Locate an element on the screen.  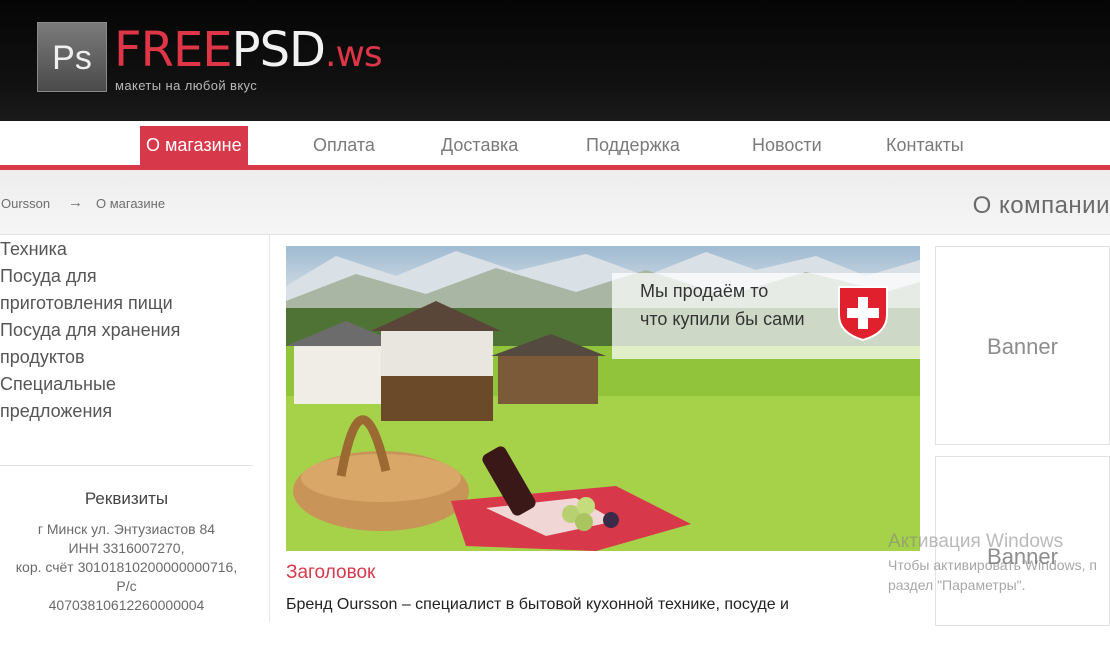
hero-slogan-line2: что купили бы сами is located at coordinates (722, 319).